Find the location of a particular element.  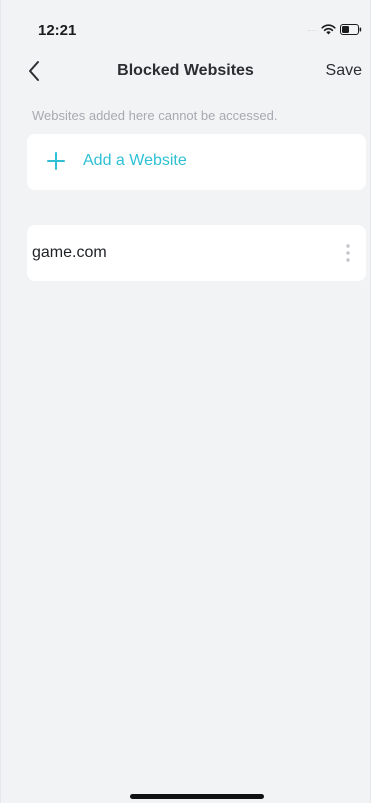

battery-icon is located at coordinates (351, 29).